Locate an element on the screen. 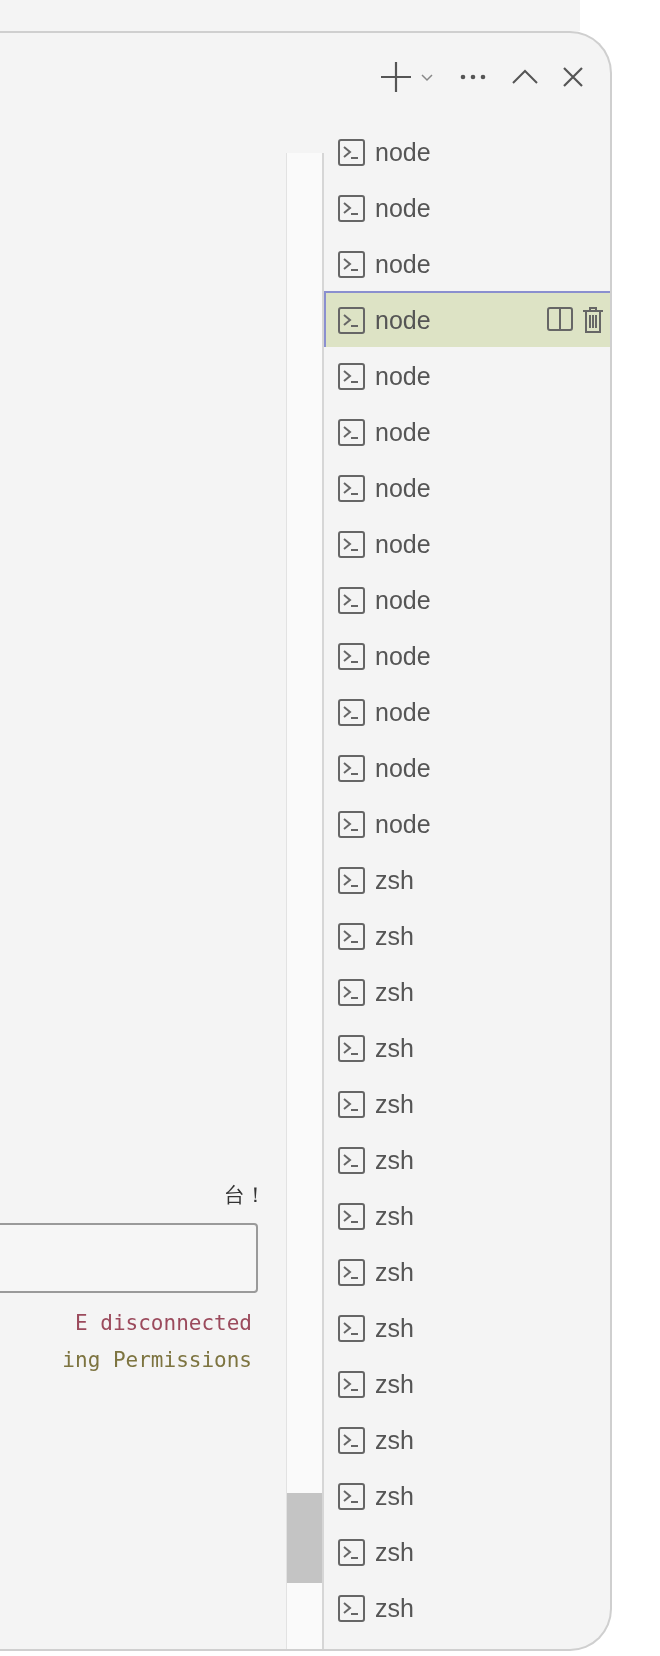 The image size is (660, 1656). log-line: ing Permissions is located at coordinates (157, 1360).